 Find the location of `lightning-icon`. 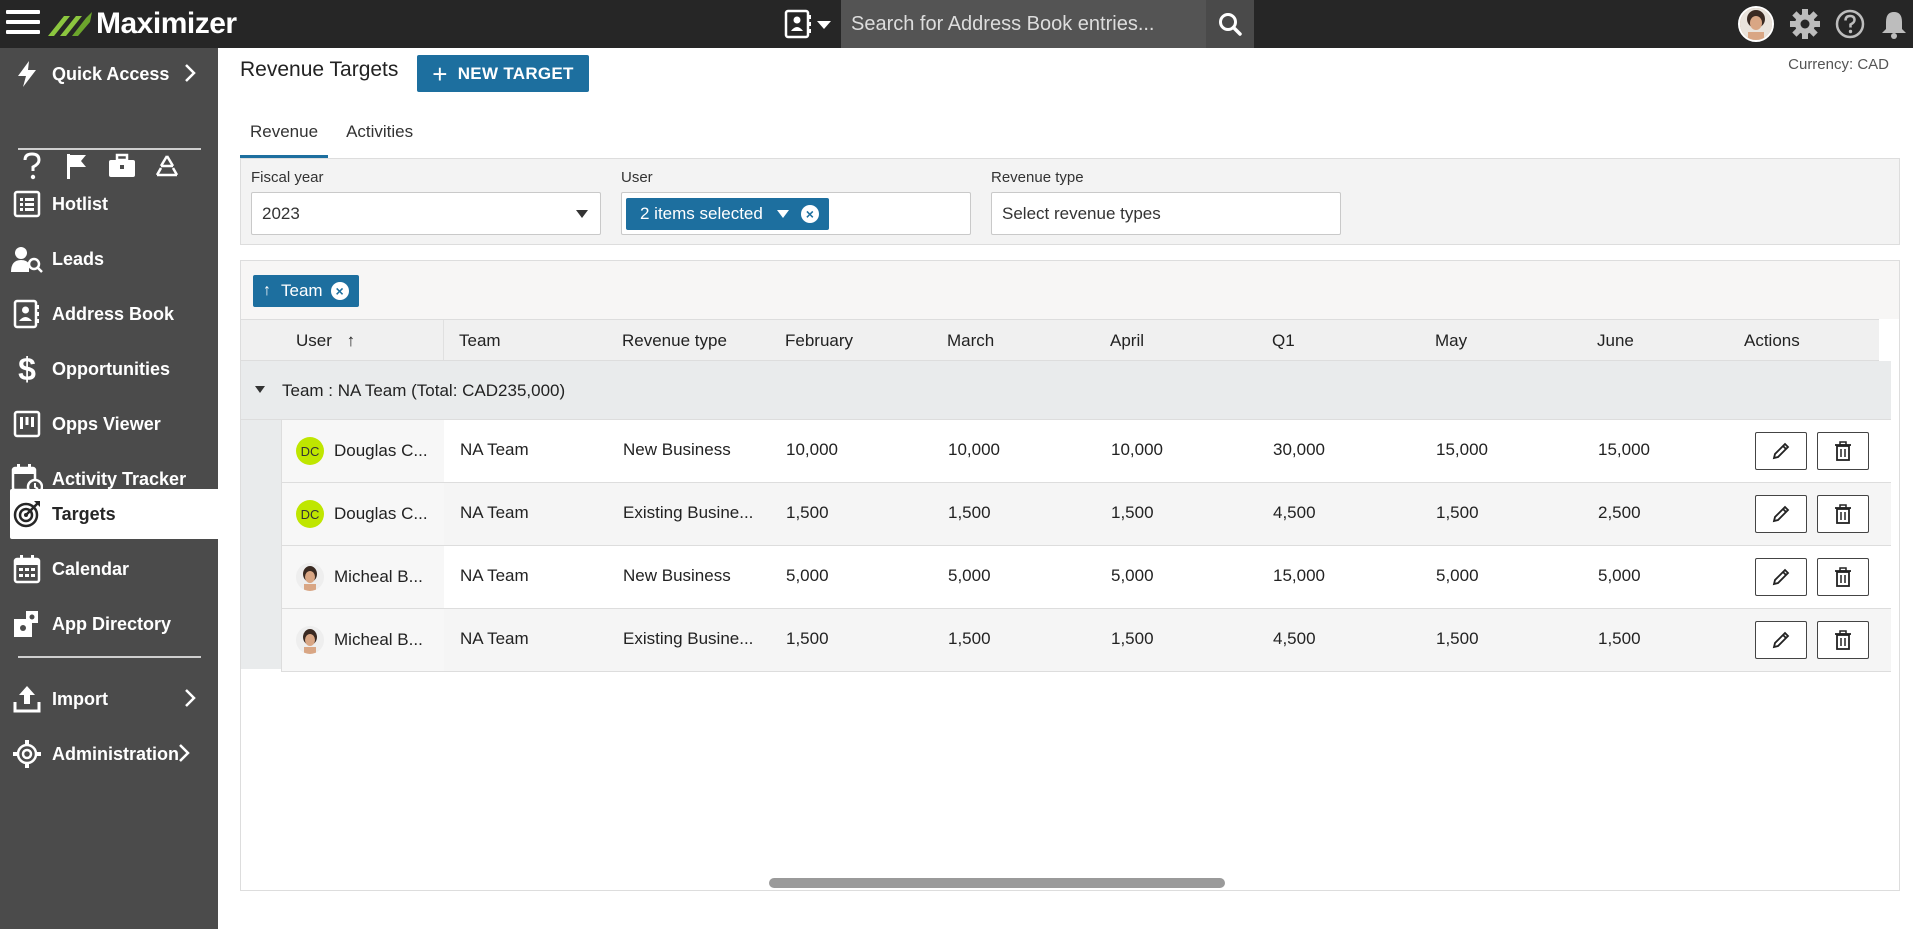

lightning-icon is located at coordinates (27, 74).